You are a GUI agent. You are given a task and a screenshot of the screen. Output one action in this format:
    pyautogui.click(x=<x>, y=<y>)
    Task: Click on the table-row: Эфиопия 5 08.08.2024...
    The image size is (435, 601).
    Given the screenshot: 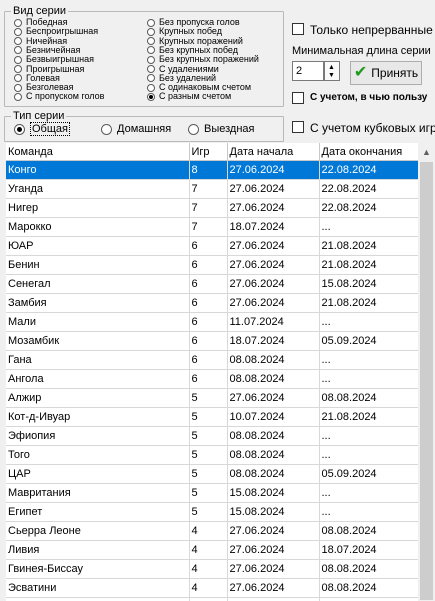 What is the action you would take?
    pyautogui.click(x=212, y=436)
    